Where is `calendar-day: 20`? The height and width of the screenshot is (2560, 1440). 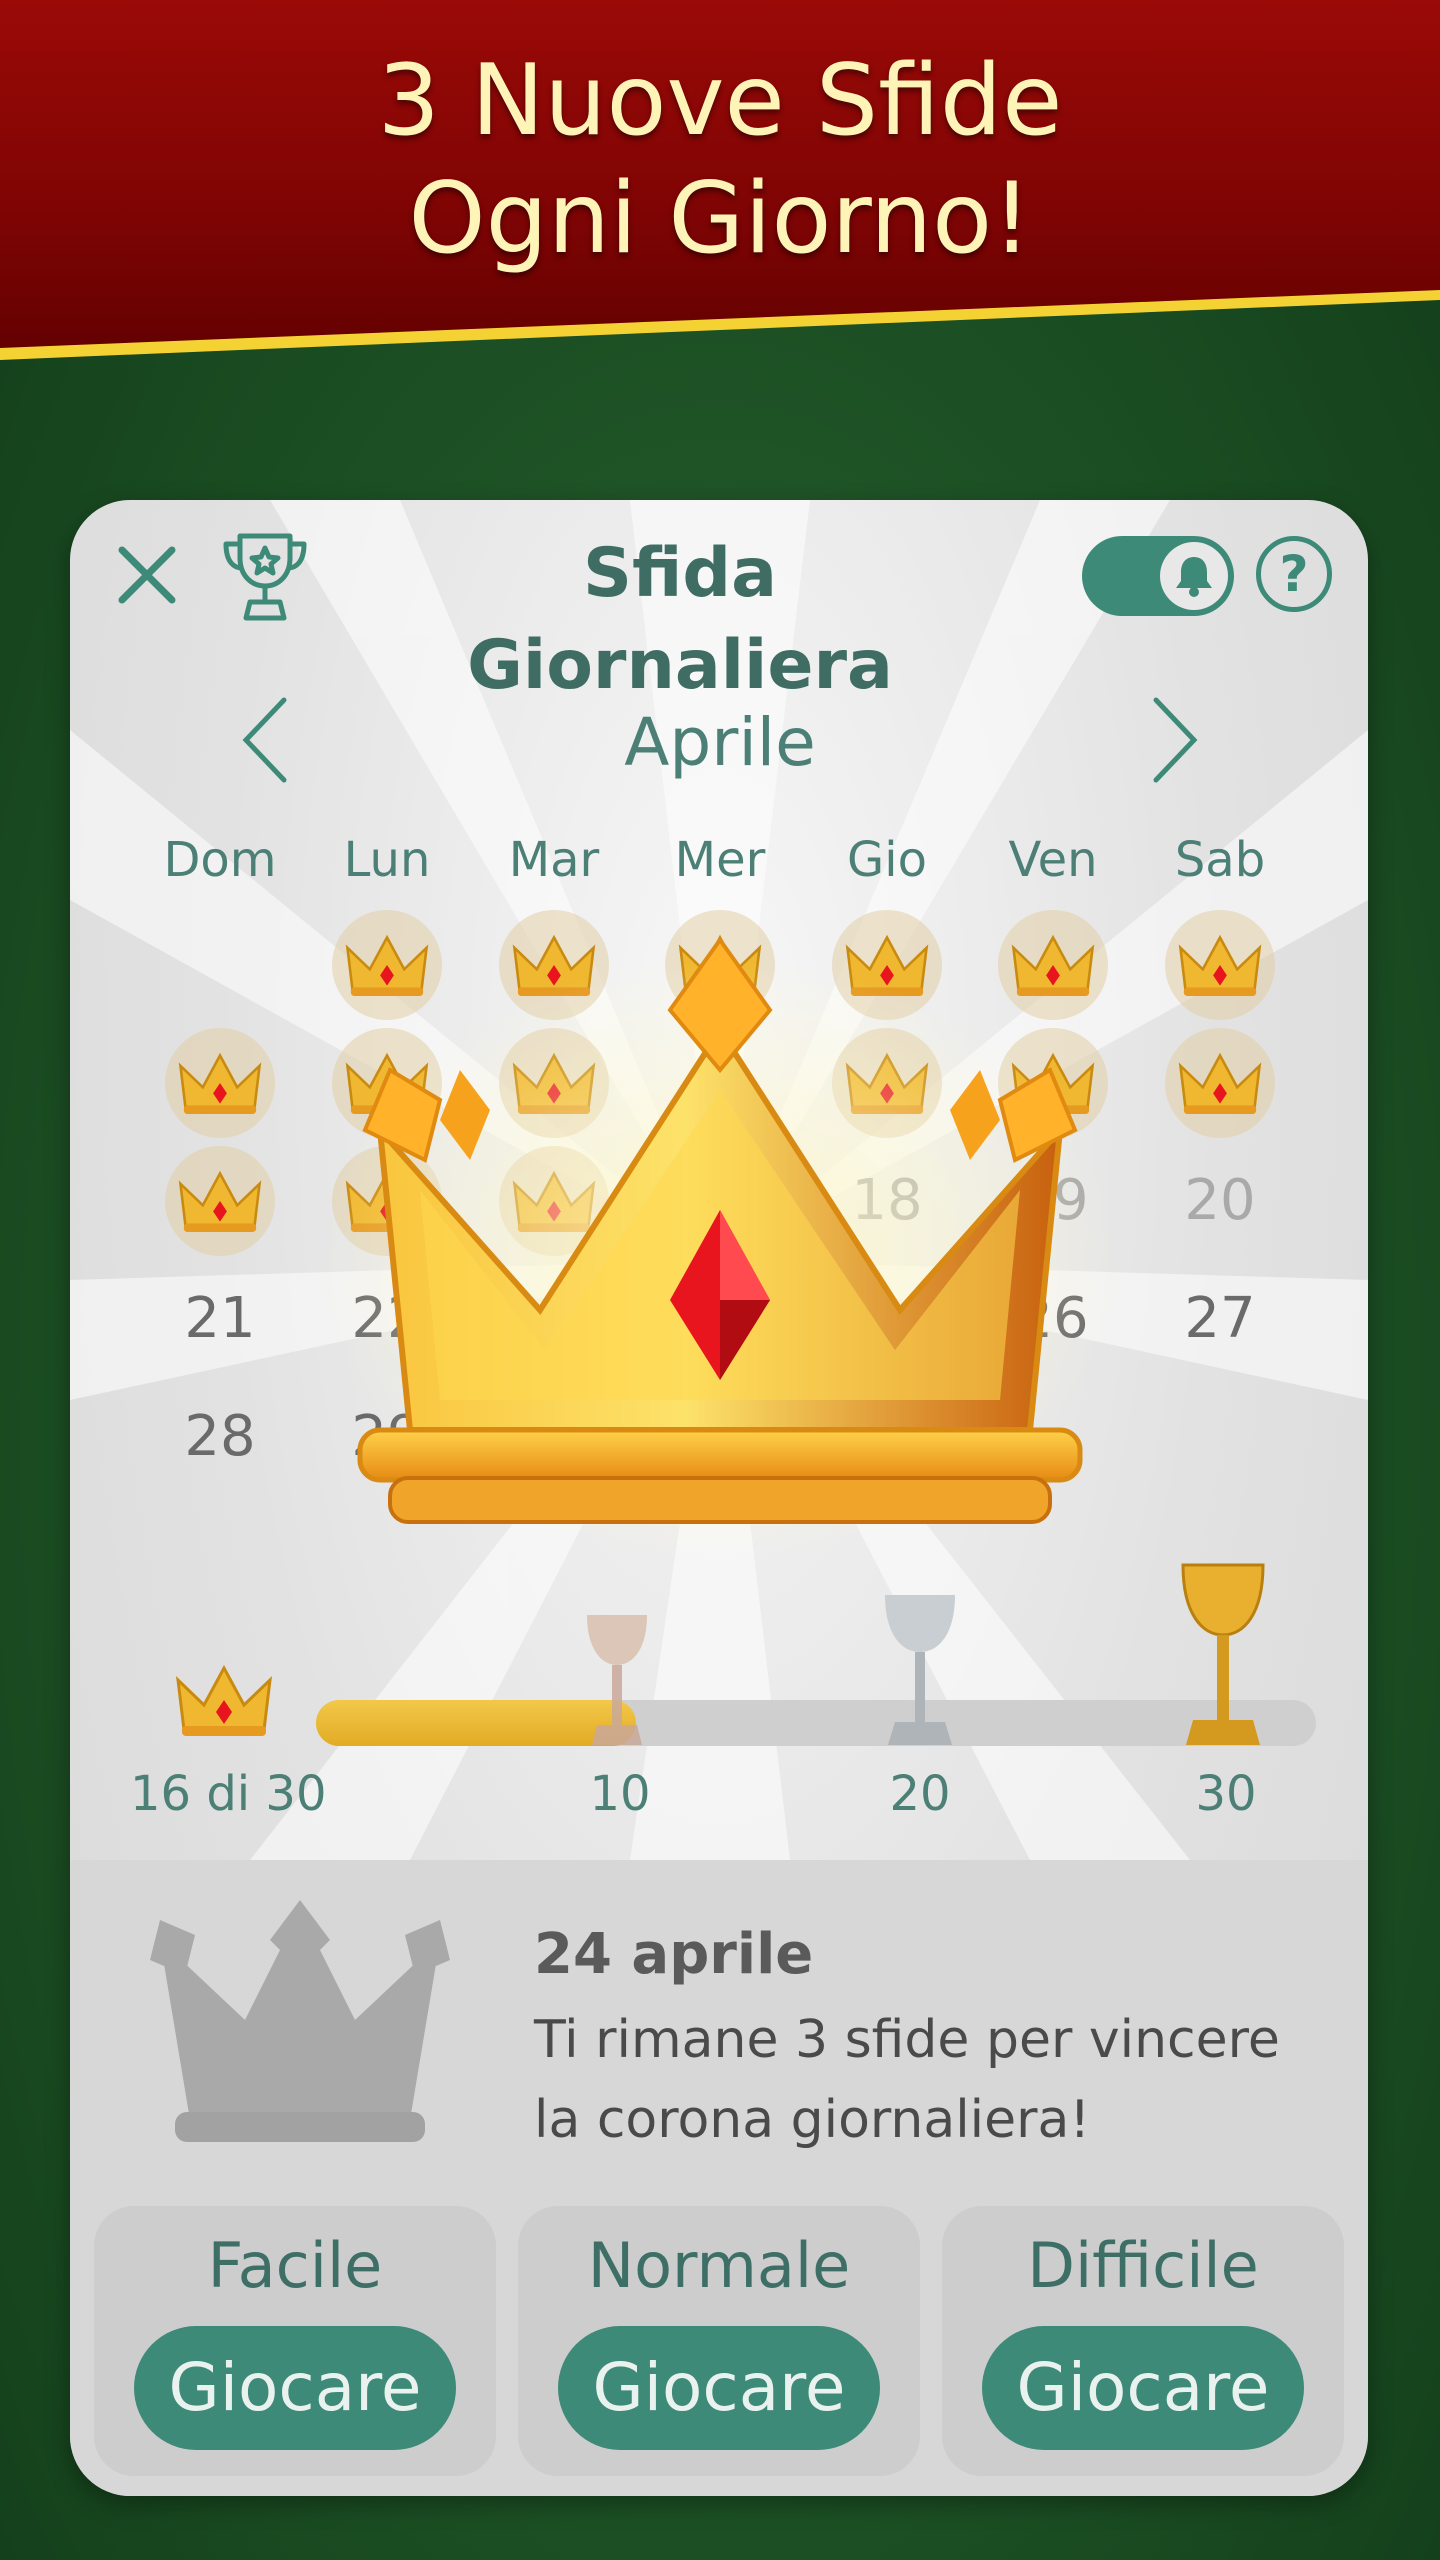
calendar-day: 20 is located at coordinates (1220, 1201).